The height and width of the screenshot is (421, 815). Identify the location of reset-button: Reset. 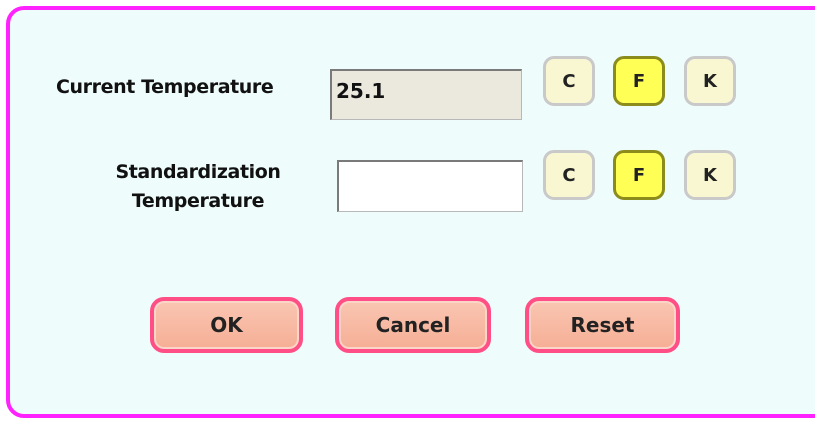
(602, 325).